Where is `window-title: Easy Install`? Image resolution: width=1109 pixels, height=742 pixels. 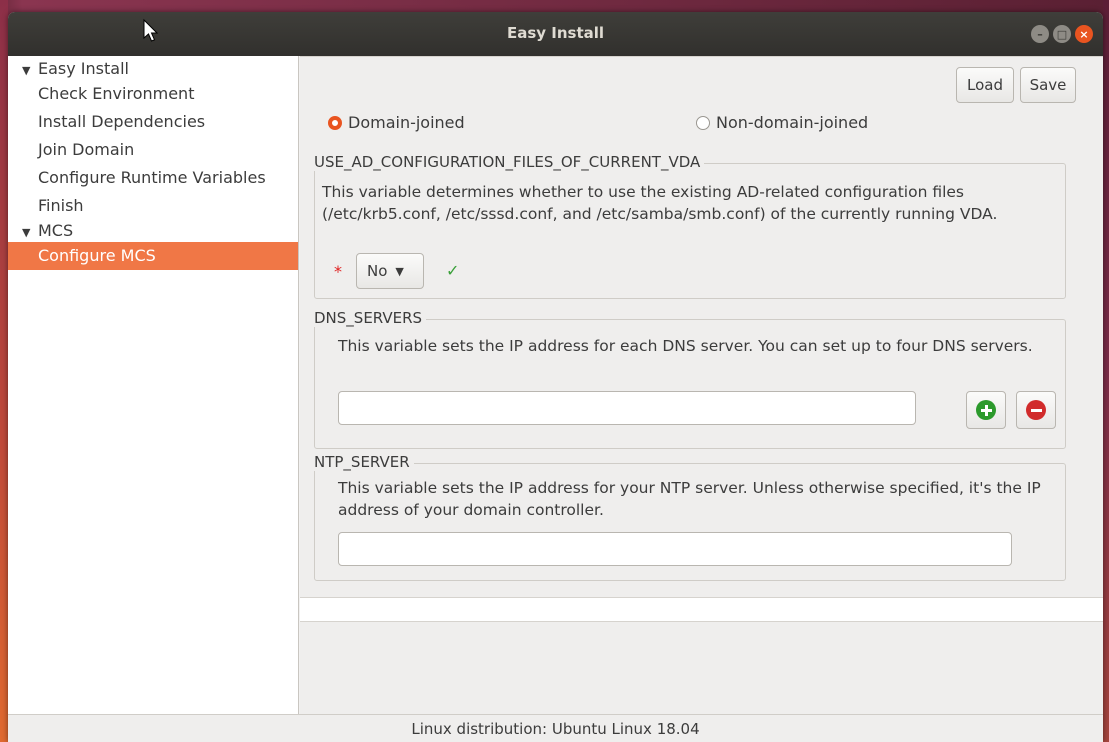
window-title: Easy Install is located at coordinates (555, 33).